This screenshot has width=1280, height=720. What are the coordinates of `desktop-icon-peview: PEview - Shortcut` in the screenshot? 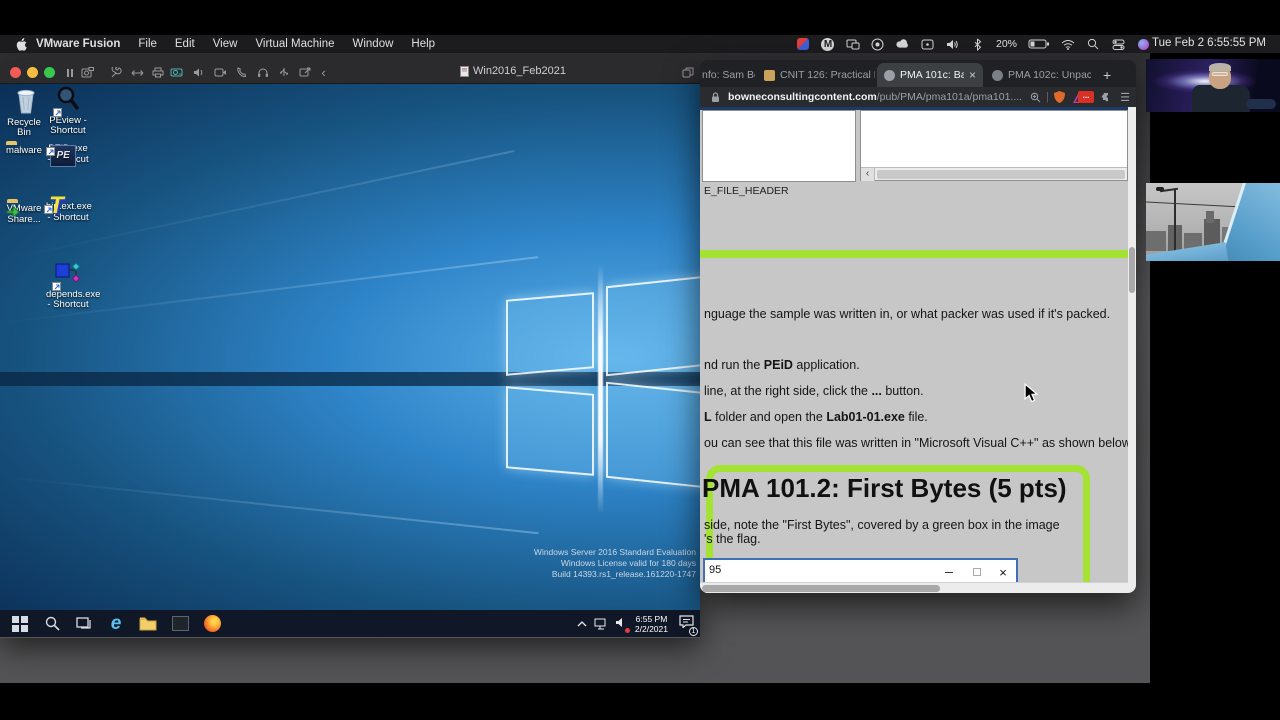 It's located at (68, 111).